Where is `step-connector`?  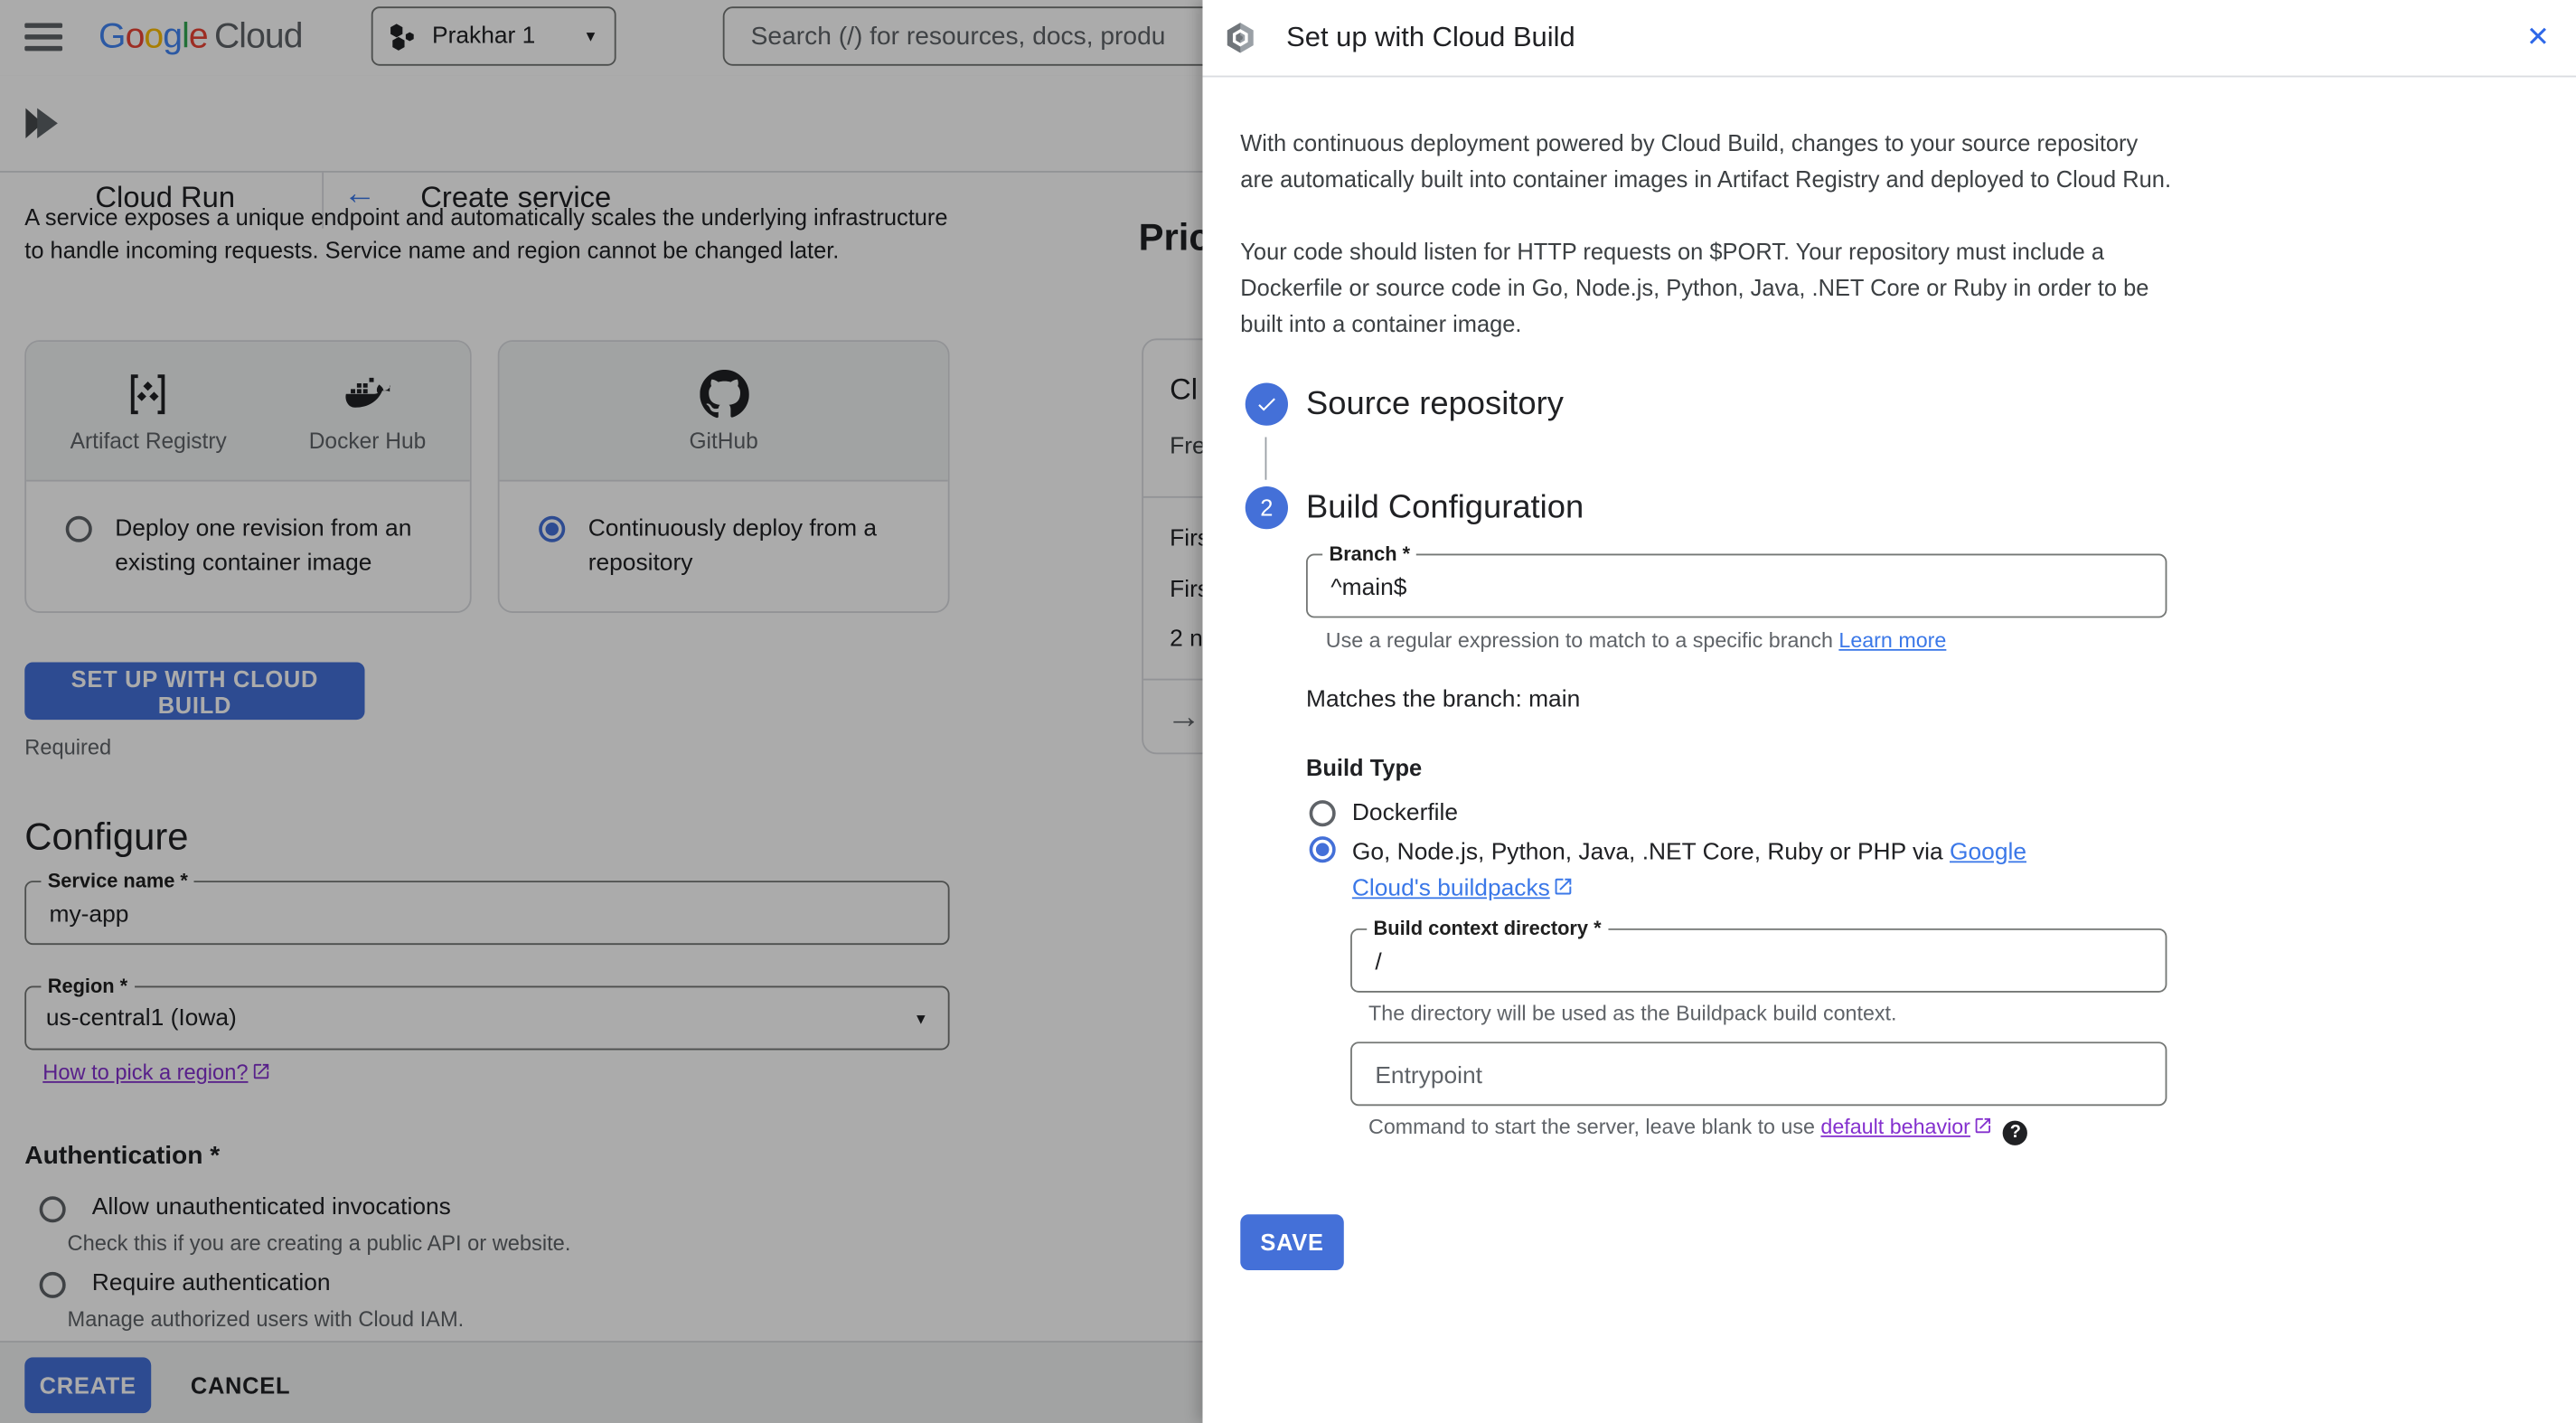
step-connector is located at coordinates (1265, 458).